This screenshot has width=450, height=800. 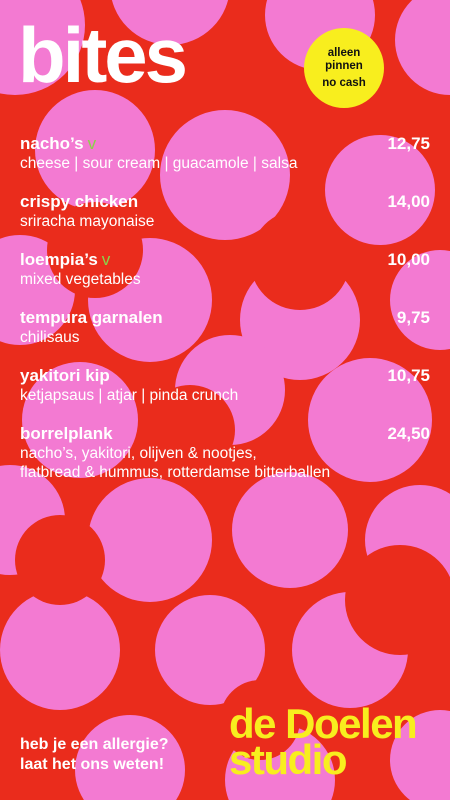 I want to click on item-name: tempura garnalen, so click(x=91, y=317).